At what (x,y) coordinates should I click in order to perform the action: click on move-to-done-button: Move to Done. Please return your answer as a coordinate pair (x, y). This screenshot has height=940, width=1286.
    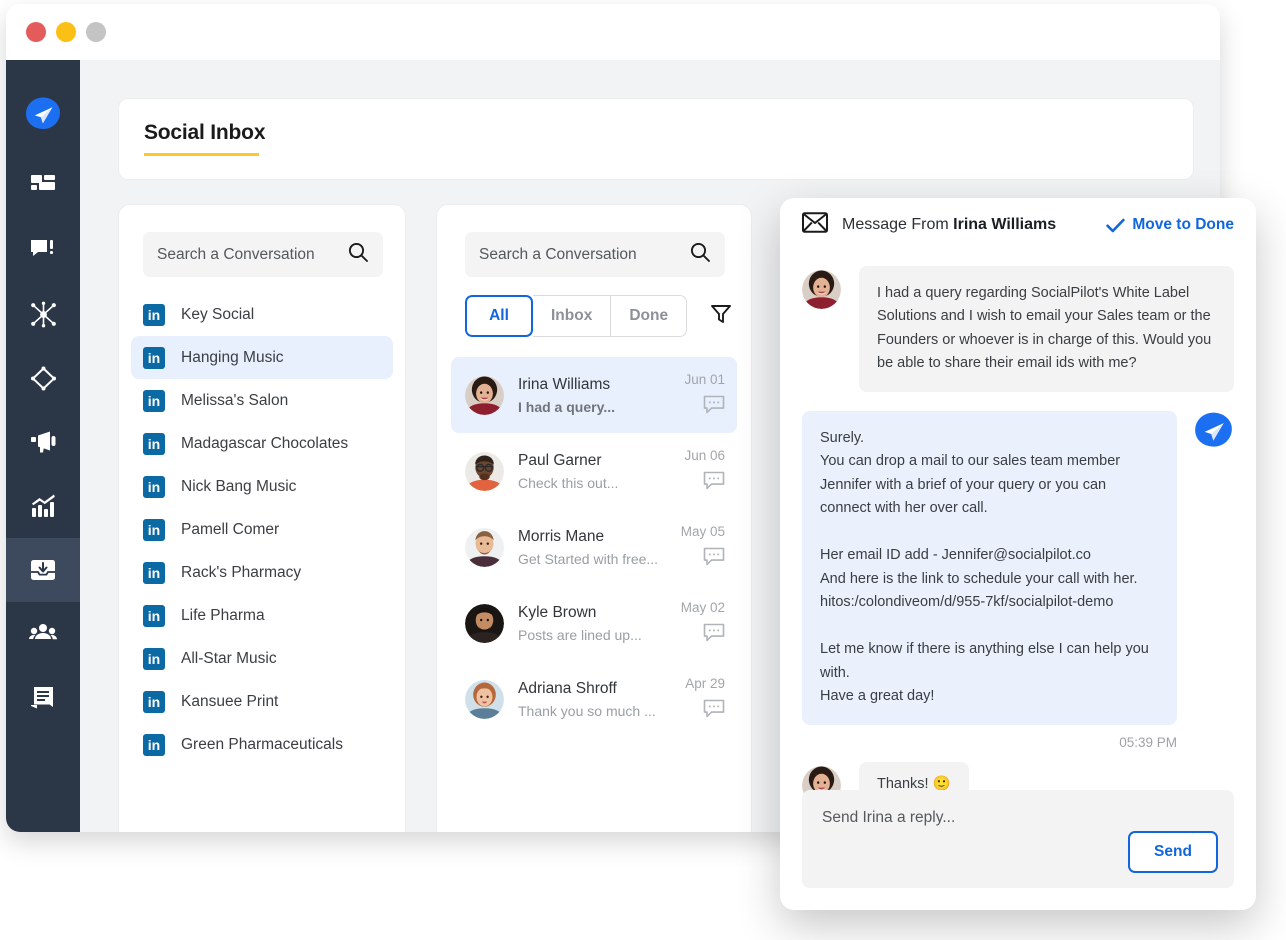
    Looking at the image, I should click on (1170, 225).